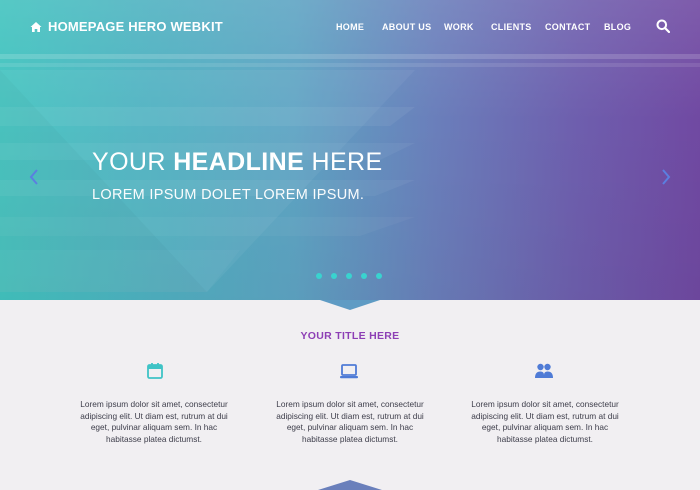  I want to click on nav-item-work: WORK, so click(459, 27).